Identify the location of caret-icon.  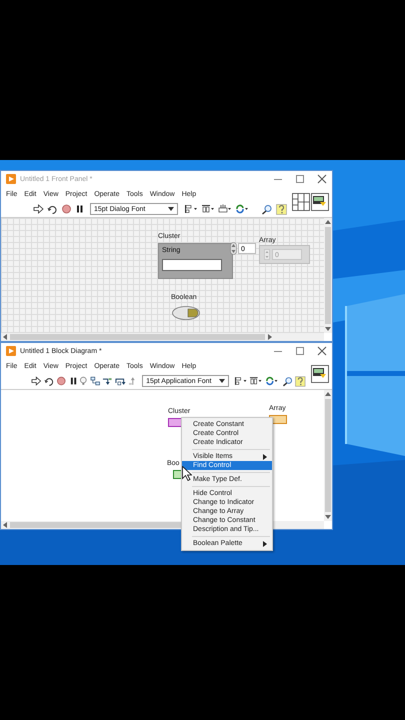
(171, 209).